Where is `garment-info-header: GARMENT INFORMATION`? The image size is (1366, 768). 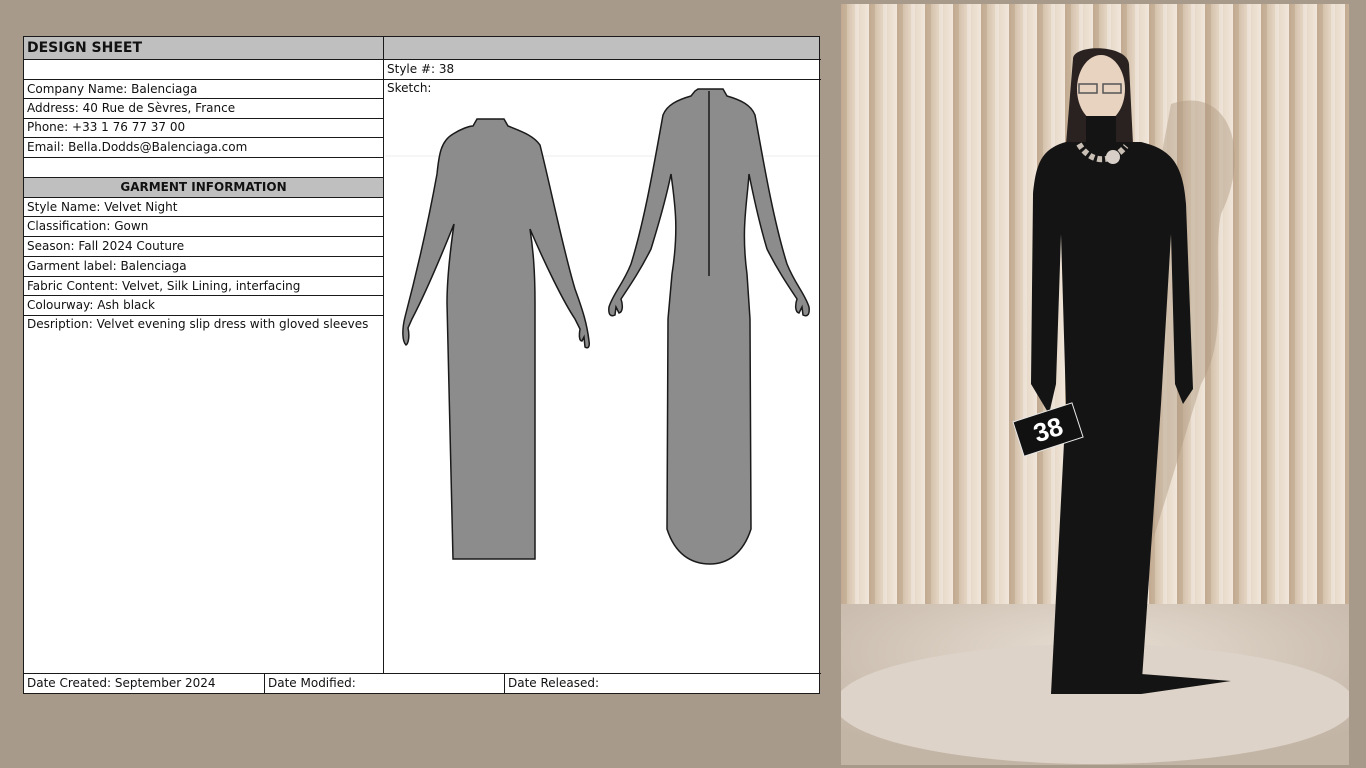
garment-info-header: GARMENT INFORMATION is located at coordinates (203, 187).